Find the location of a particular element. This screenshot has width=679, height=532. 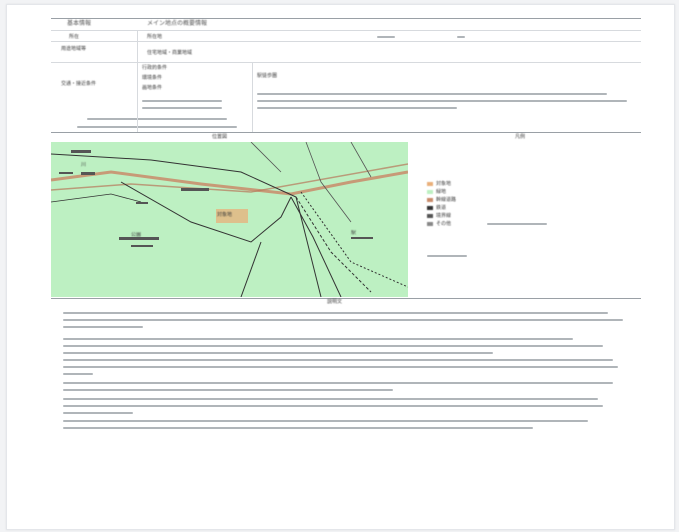

legend-item: 鉄道 is located at coordinates (436, 208).